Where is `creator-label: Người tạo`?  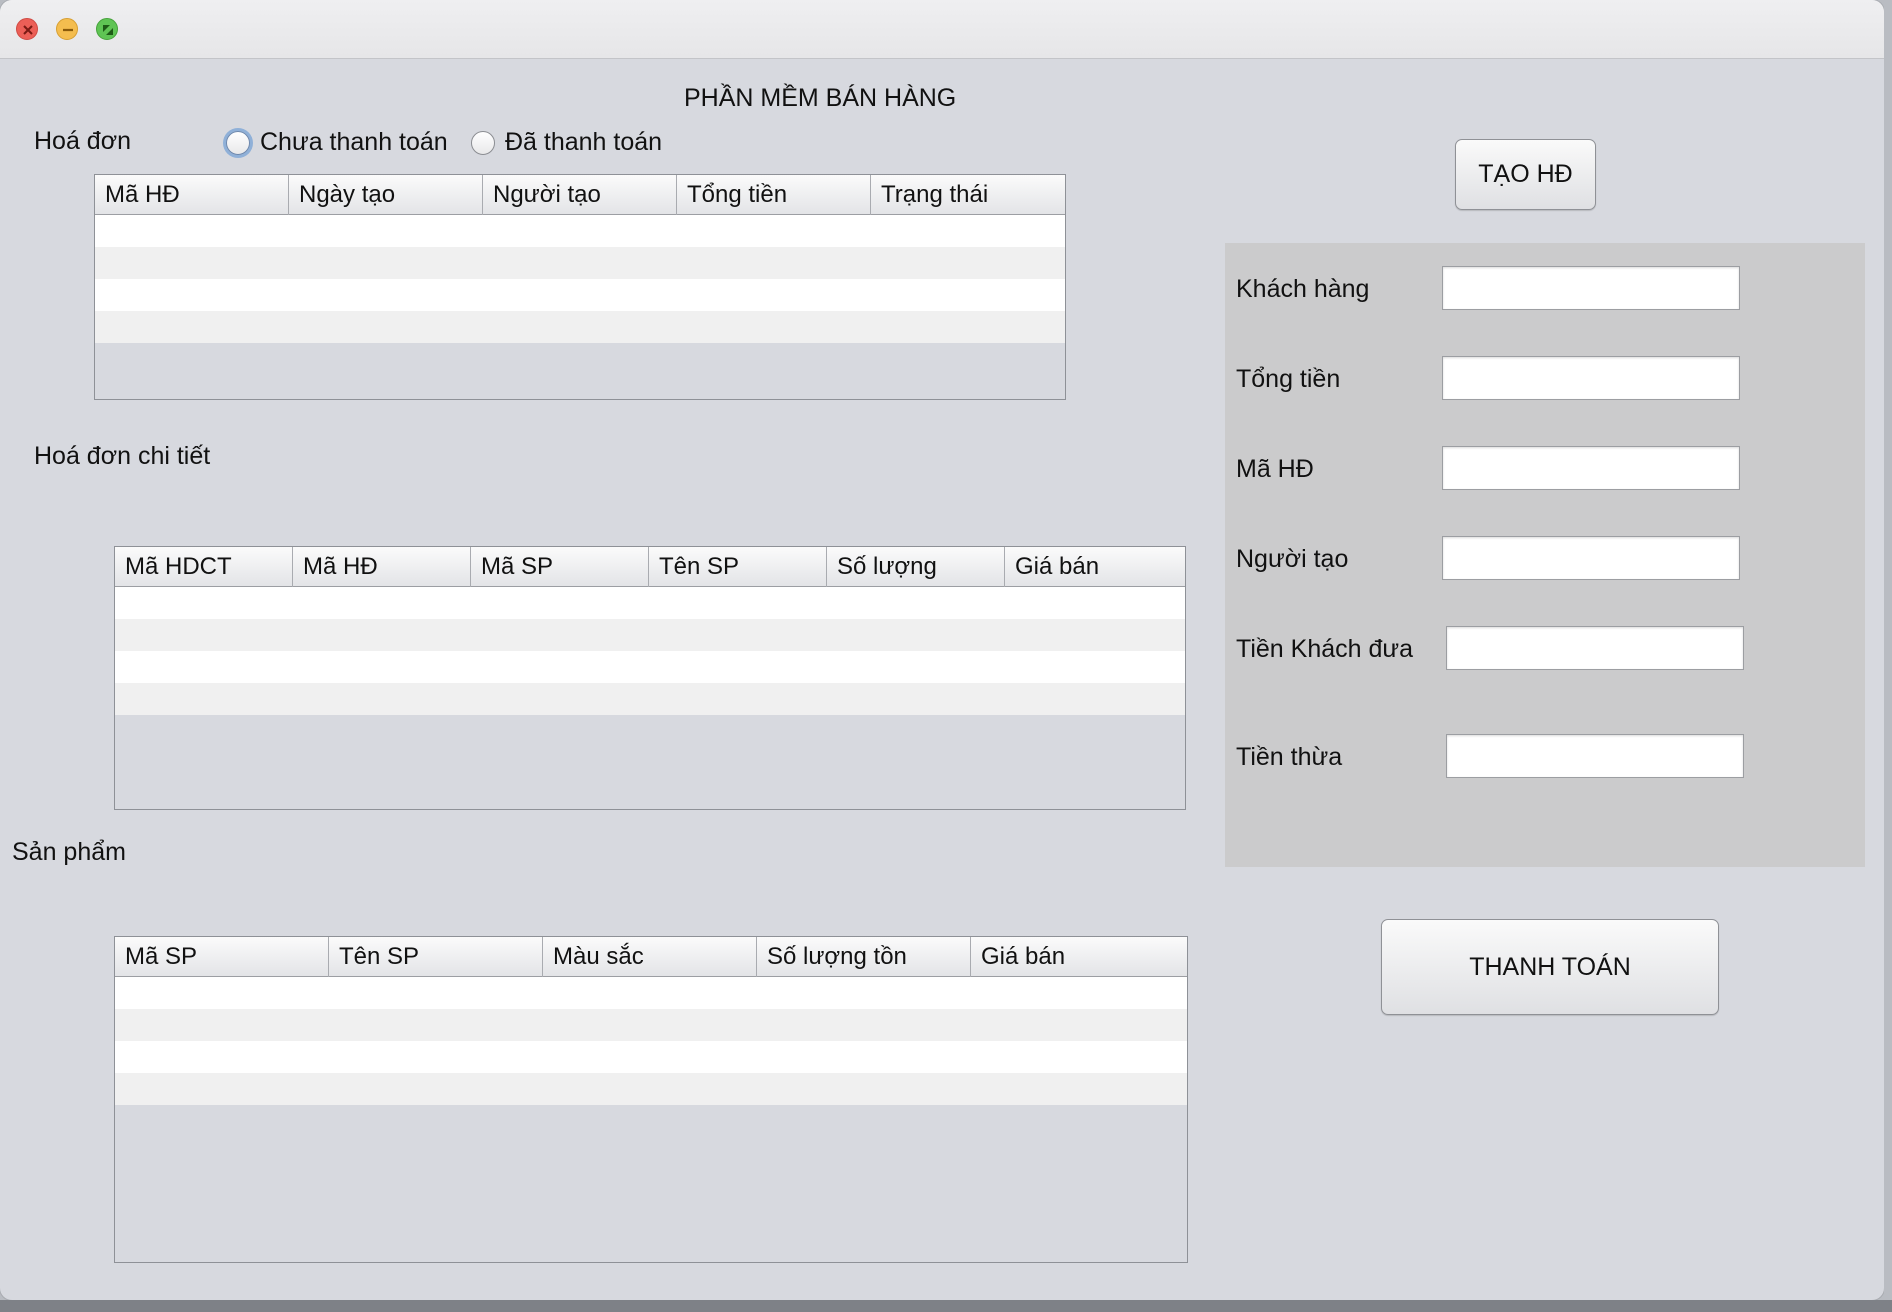 creator-label: Người tạo is located at coordinates (1292, 559).